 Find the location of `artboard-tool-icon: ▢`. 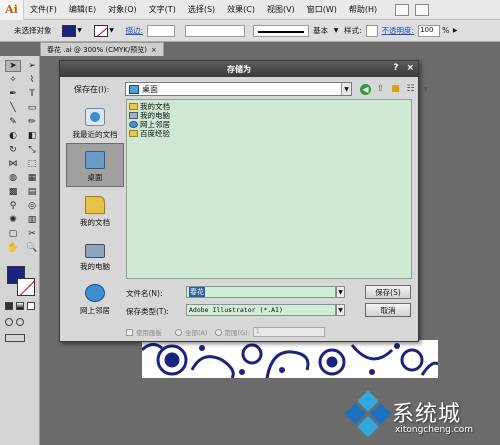

artboard-tool-icon: ▢ is located at coordinates (13, 234).